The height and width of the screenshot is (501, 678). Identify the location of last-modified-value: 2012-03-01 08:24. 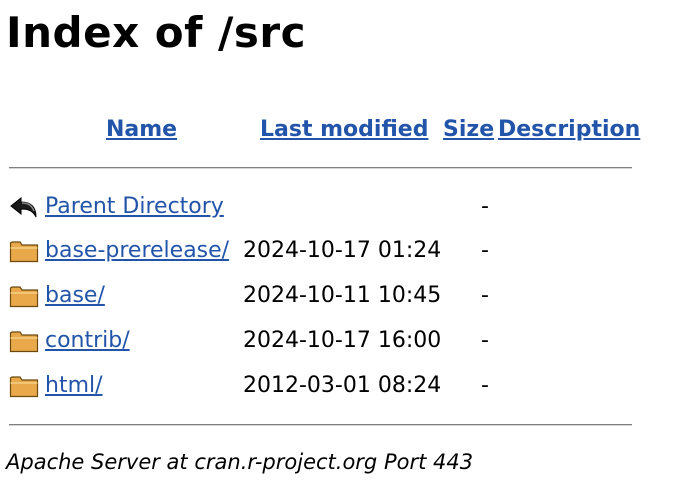
(342, 385).